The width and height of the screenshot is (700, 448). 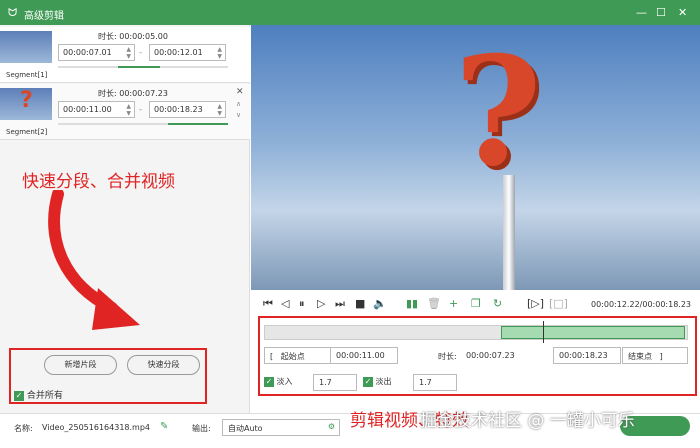 What do you see at coordinates (13, 12) in the screenshot?
I see `app-logo-icon: ᗢ` at bounding box center [13, 12].